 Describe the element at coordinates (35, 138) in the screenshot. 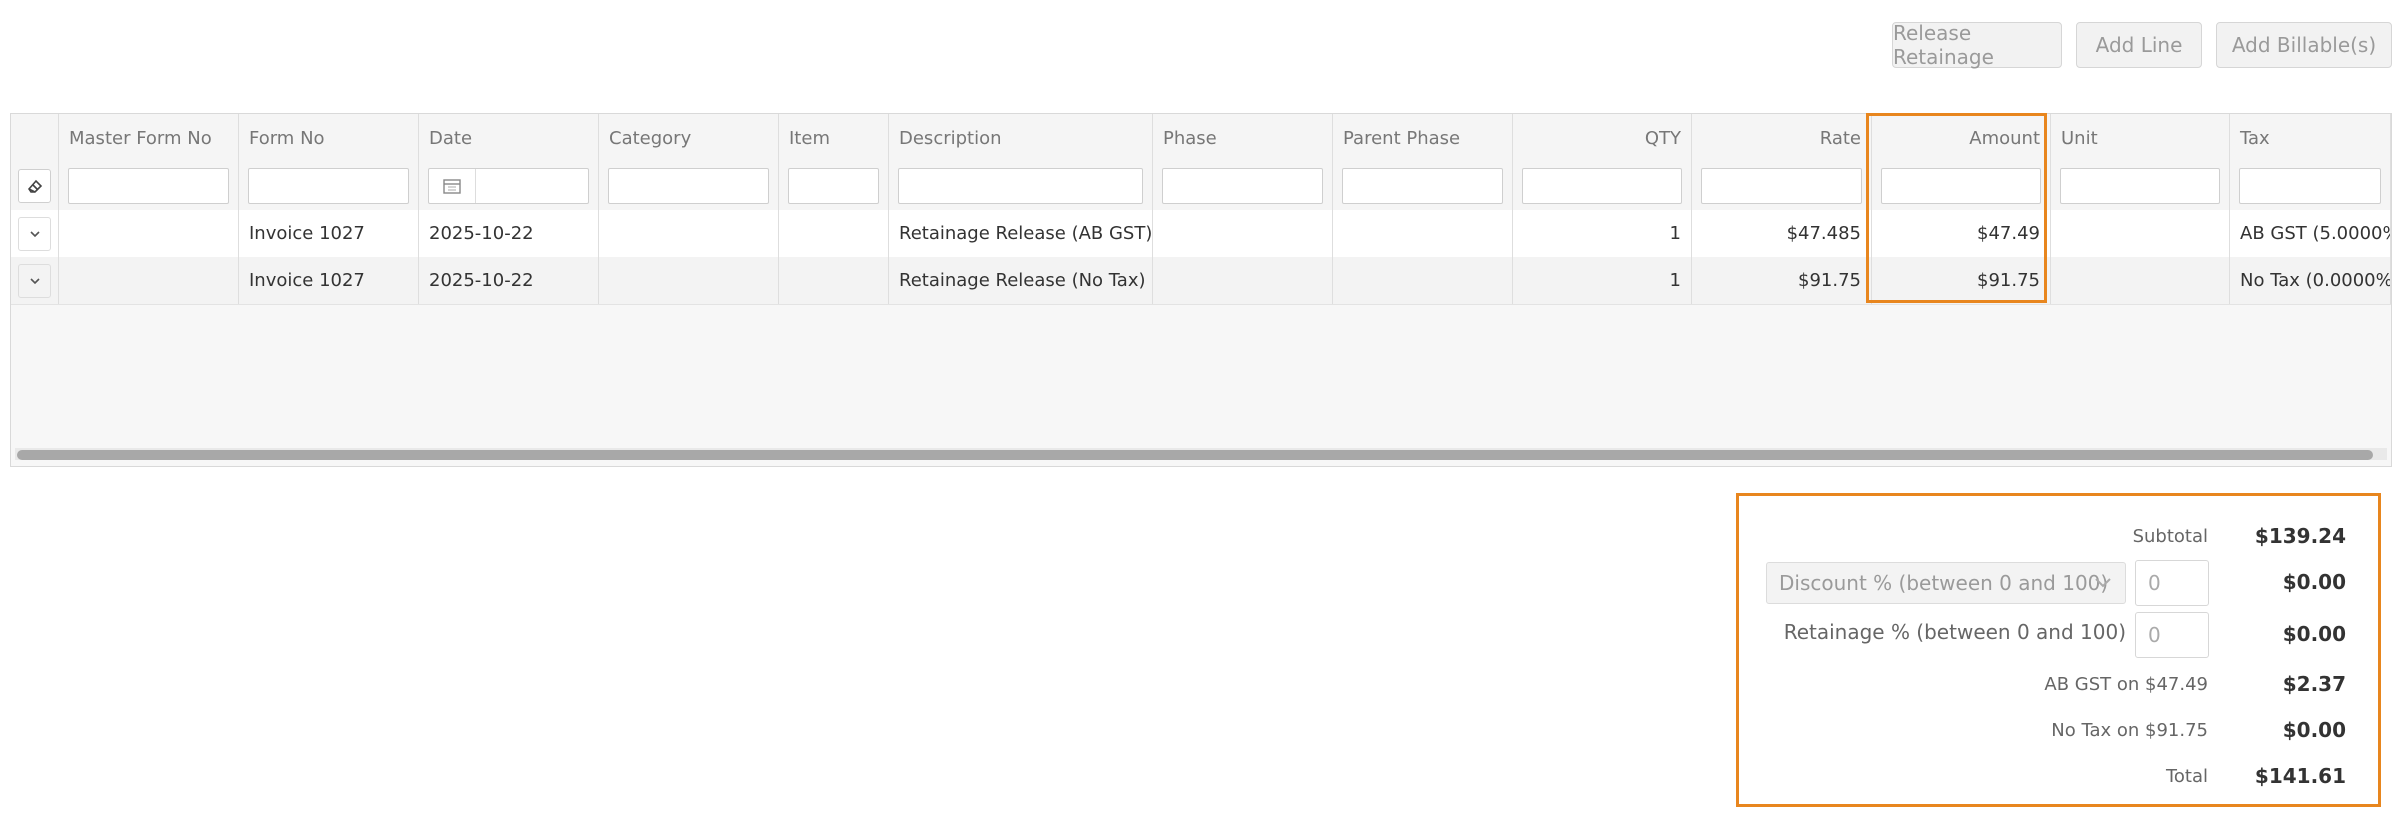

I see `header-spacer` at that location.